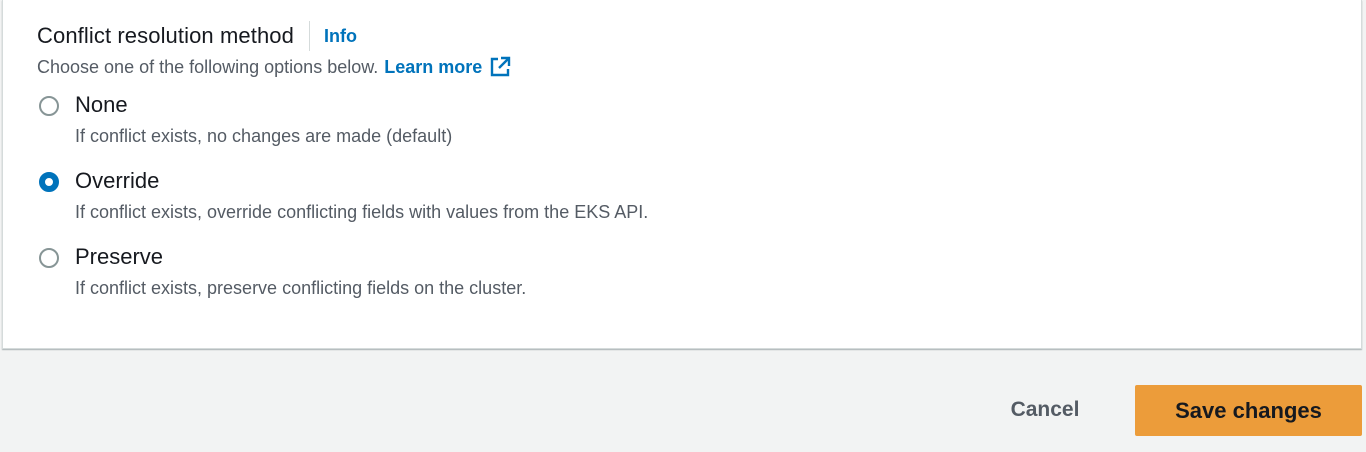 The image size is (1366, 452). I want to click on field-header: Conflict resolution method Info, so click(197, 36).